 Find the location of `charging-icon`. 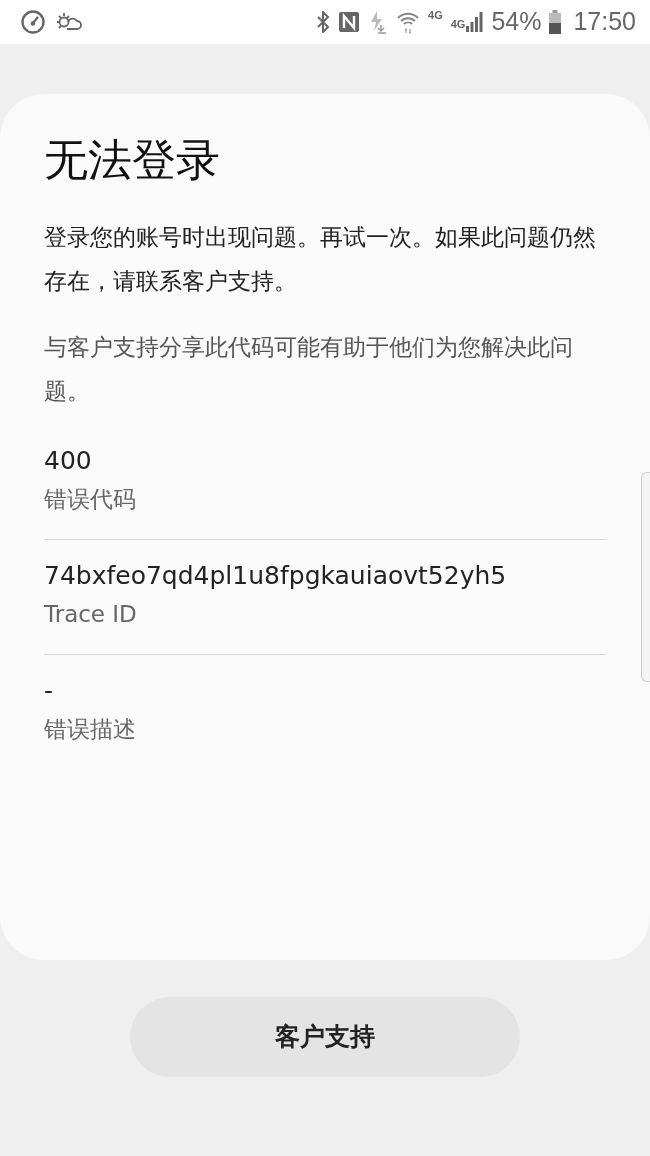

charging-icon is located at coordinates (378, 22).